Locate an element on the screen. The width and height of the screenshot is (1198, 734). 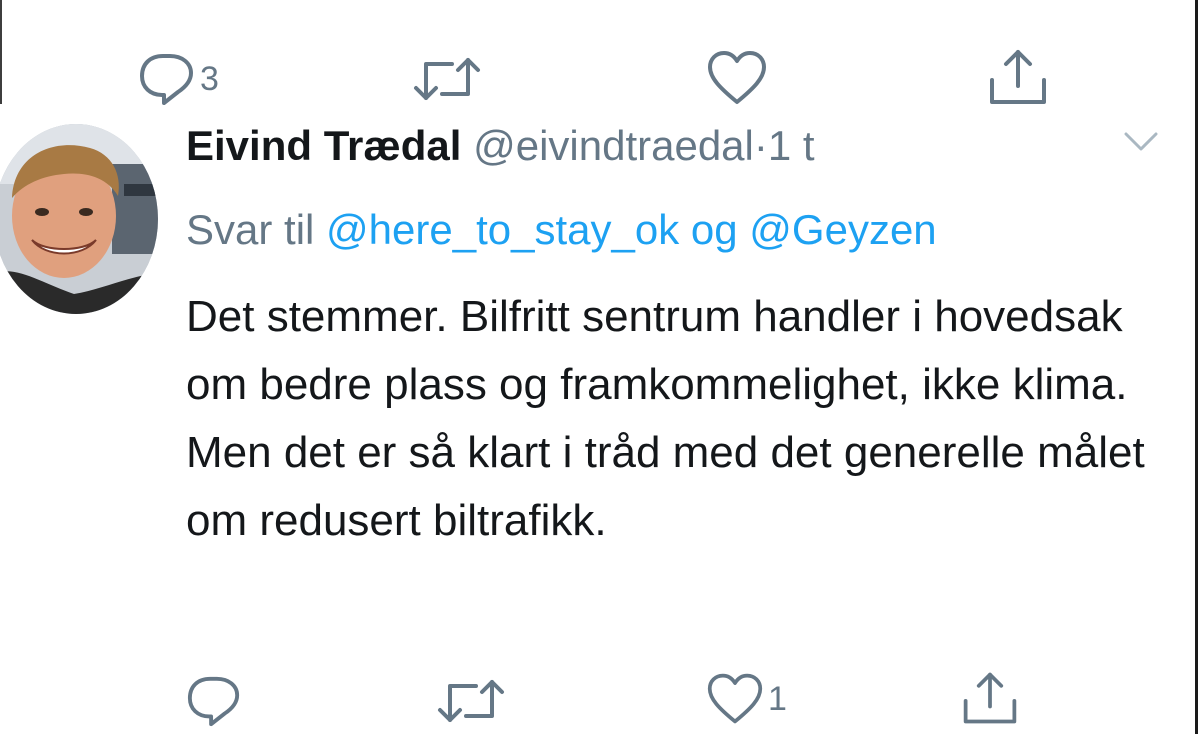
share-button is located at coordinates (990, 698).